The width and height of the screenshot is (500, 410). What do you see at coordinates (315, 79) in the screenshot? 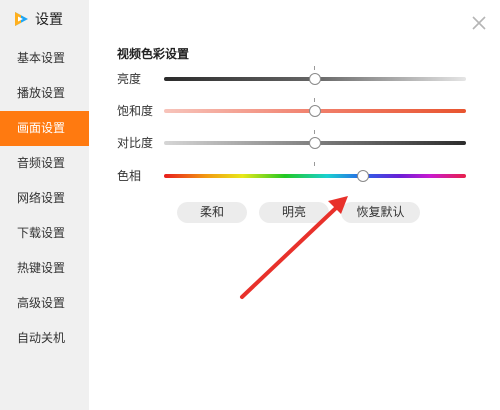
I see `brightness-slider-thumb` at bounding box center [315, 79].